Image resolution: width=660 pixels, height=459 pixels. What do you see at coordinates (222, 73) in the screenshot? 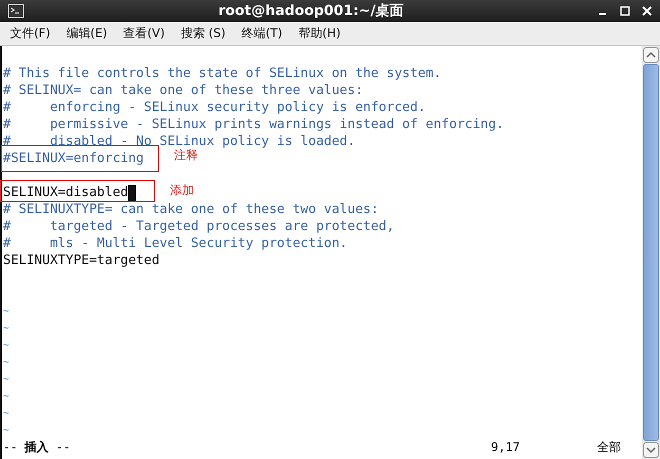
I see `comment-line: # This file controls the state of SELinux on the system.` at bounding box center [222, 73].